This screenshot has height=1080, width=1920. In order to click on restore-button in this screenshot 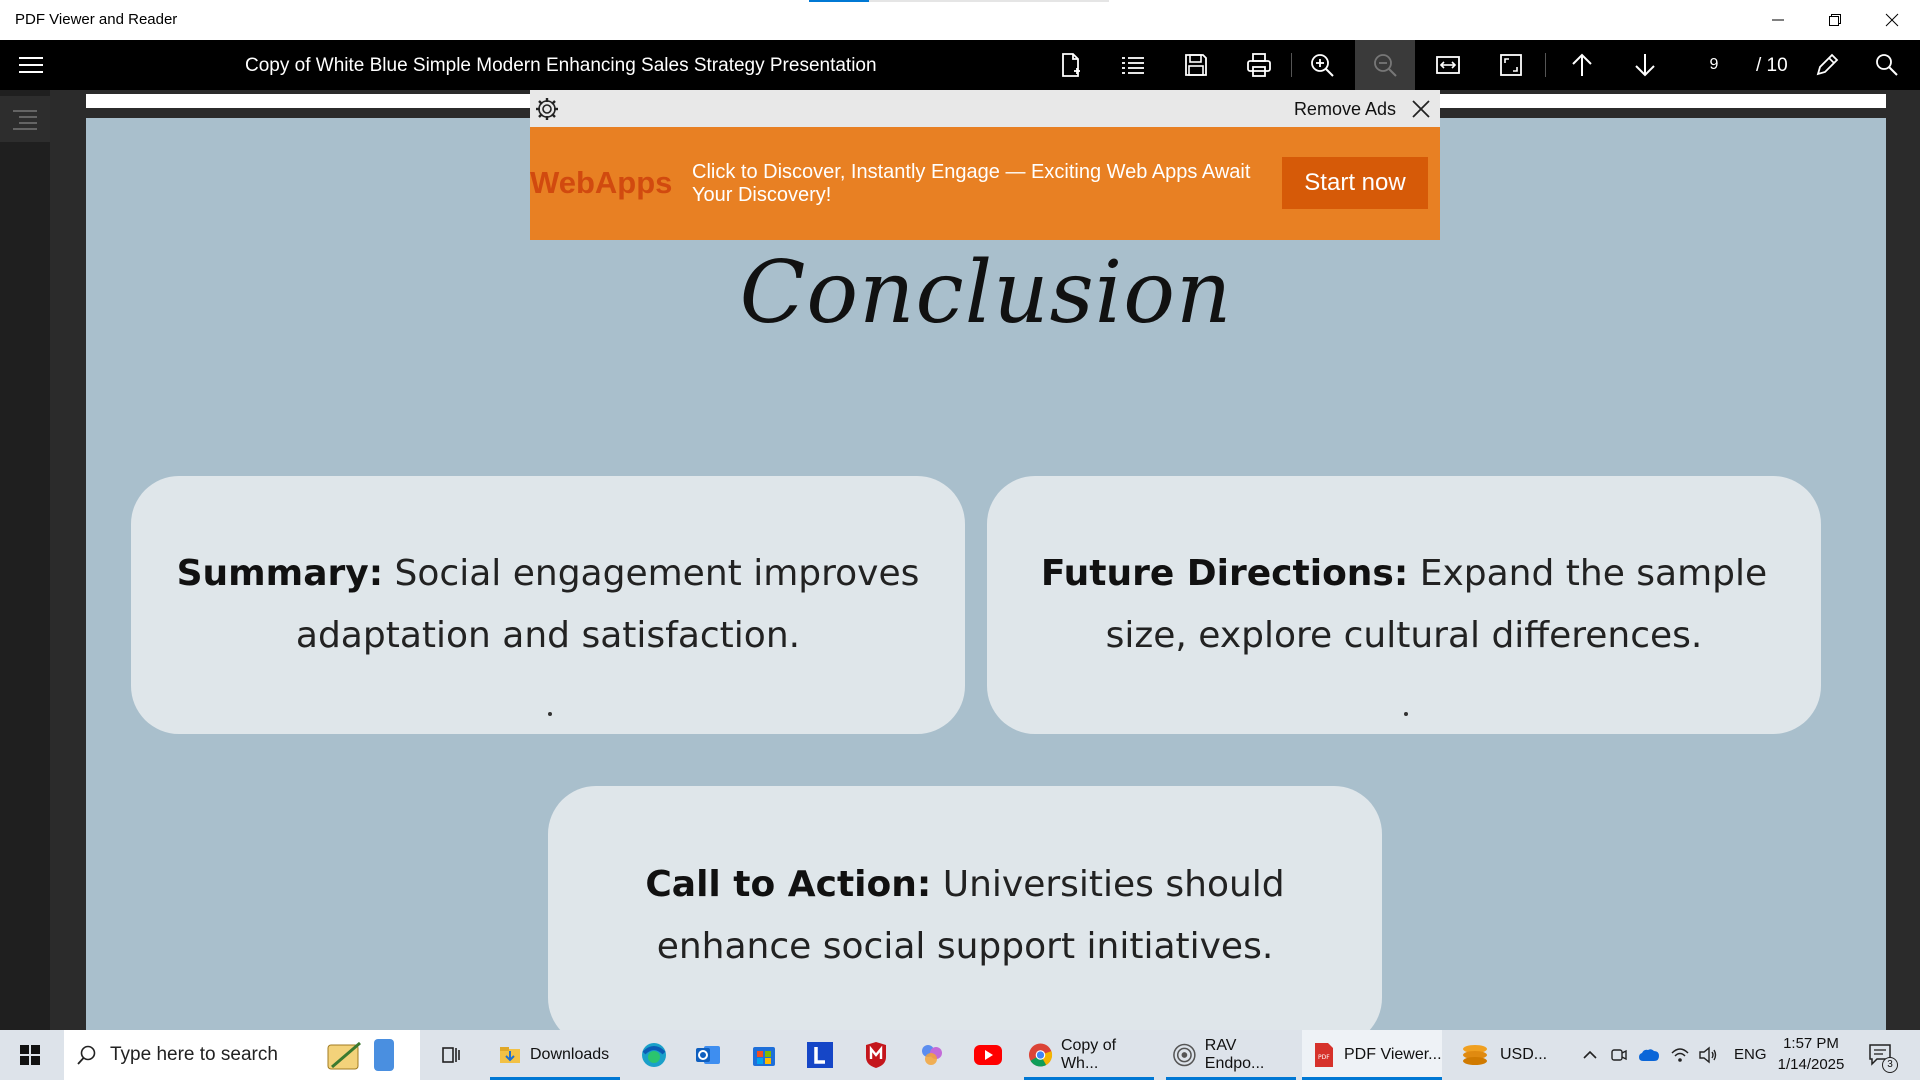, I will do `click(1834, 20)`.